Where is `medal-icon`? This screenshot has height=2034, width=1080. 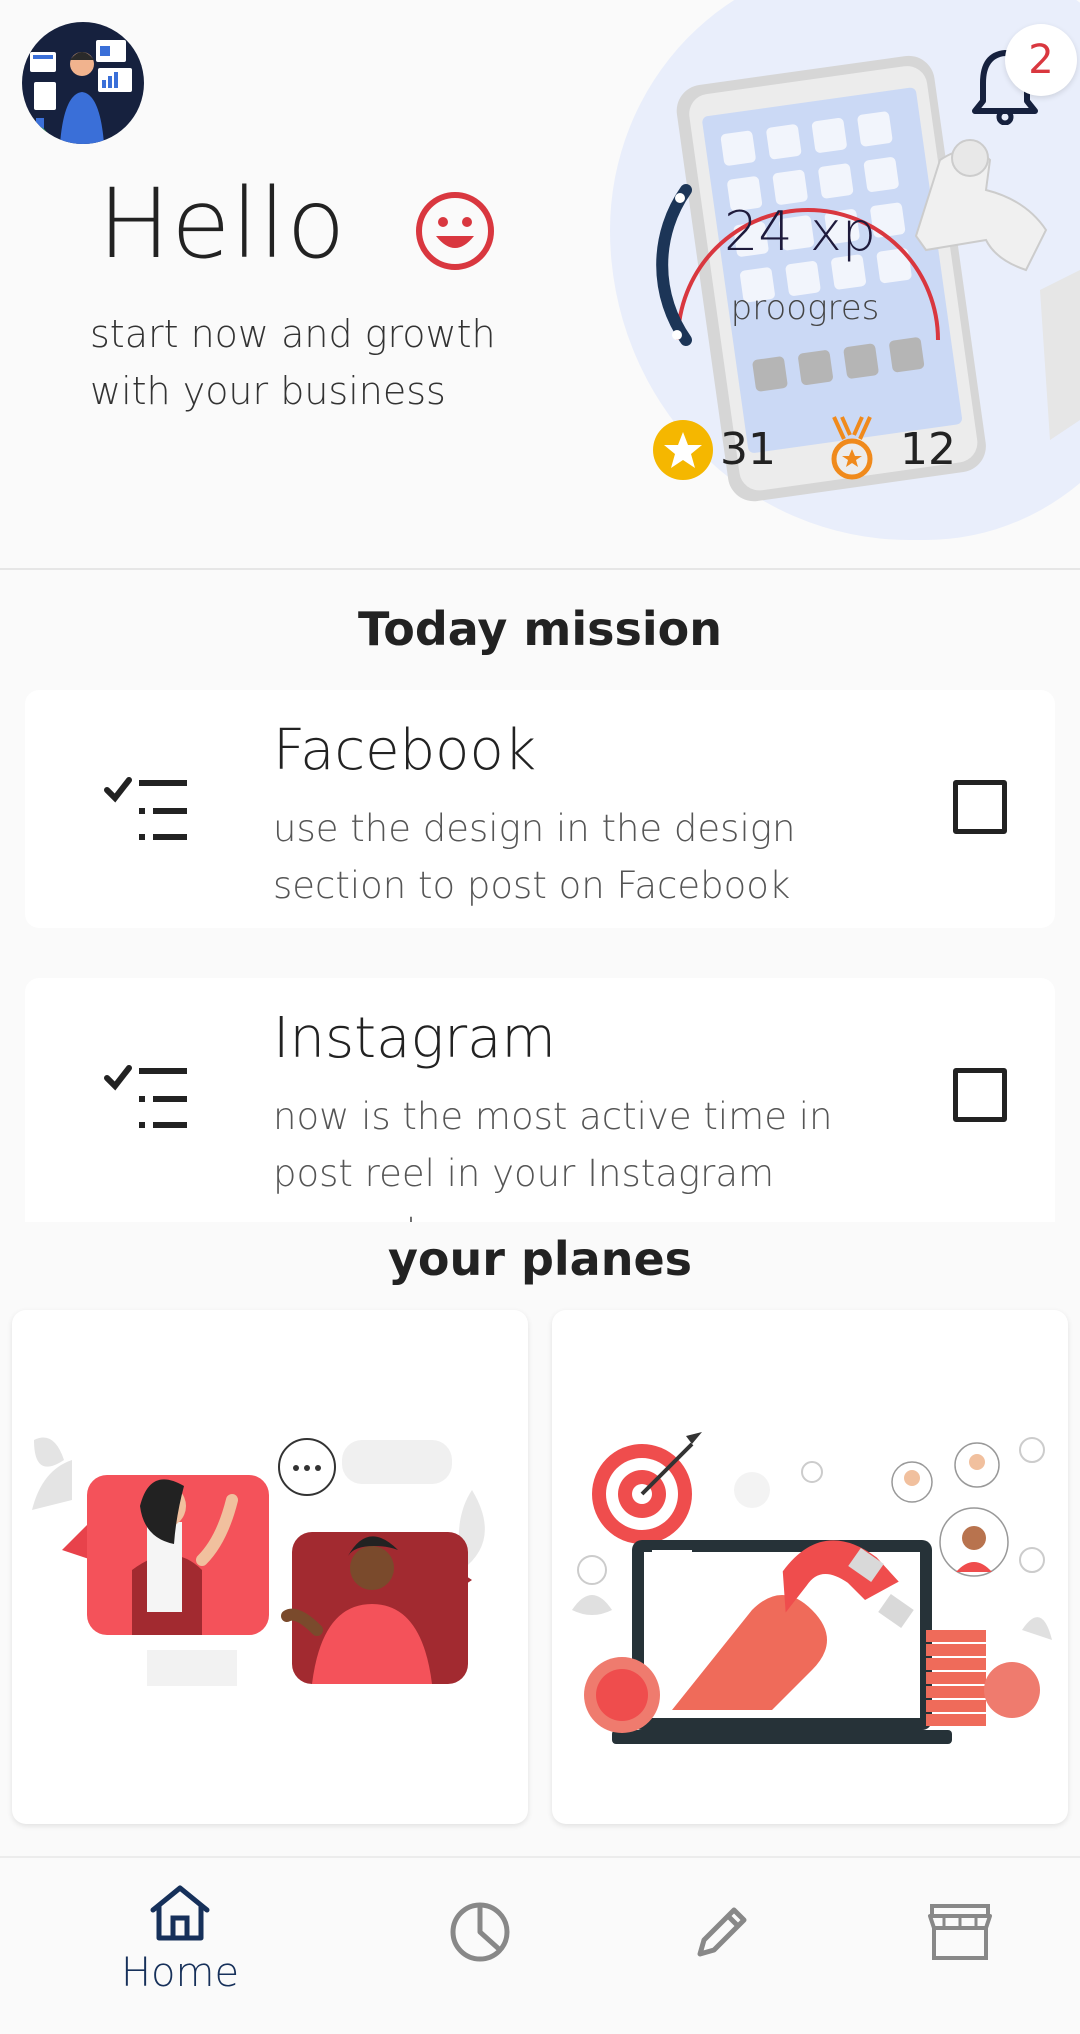 medal-icon is located at coordinates (852, 448).